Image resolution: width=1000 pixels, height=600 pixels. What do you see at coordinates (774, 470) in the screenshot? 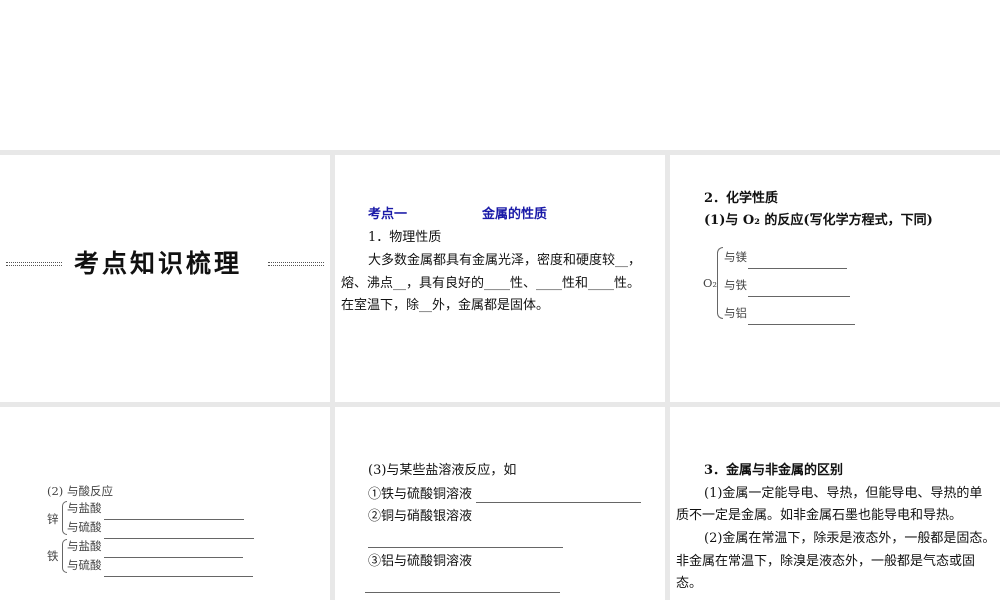
I see `heading: 3．金属与非金属的区别` at bounding box center [774, 470].